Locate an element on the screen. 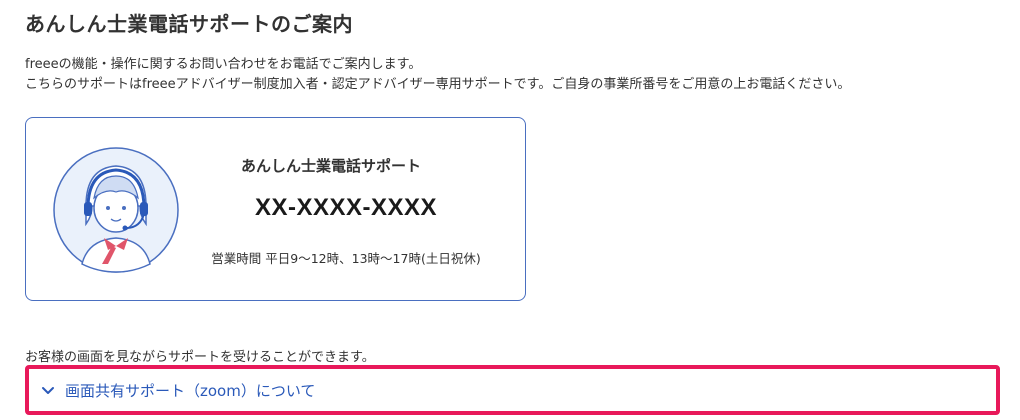  chevron-down-icon is located at coordinates (48, 390).